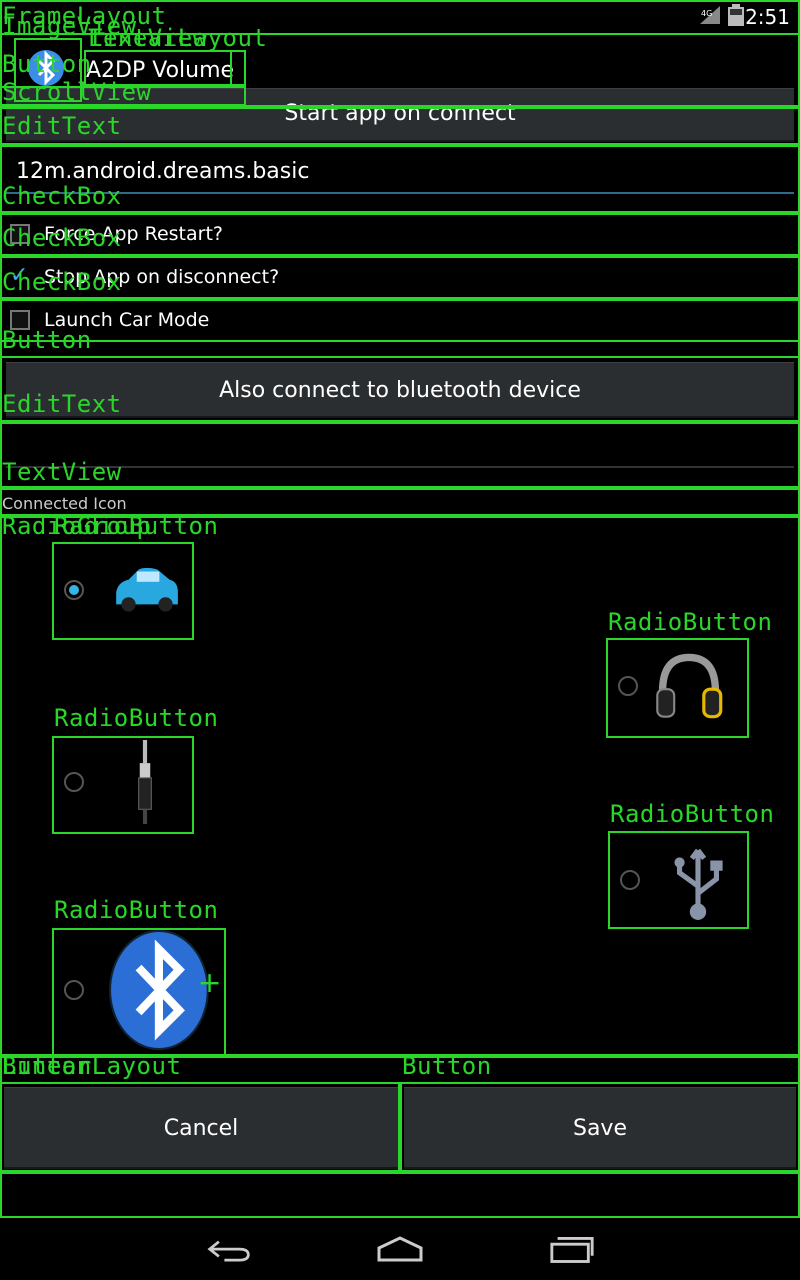  What do you see at coordinates (148, 38) in the screenshot?
I see `wf-label-textview: TextView` at bounding box center [148, 38].